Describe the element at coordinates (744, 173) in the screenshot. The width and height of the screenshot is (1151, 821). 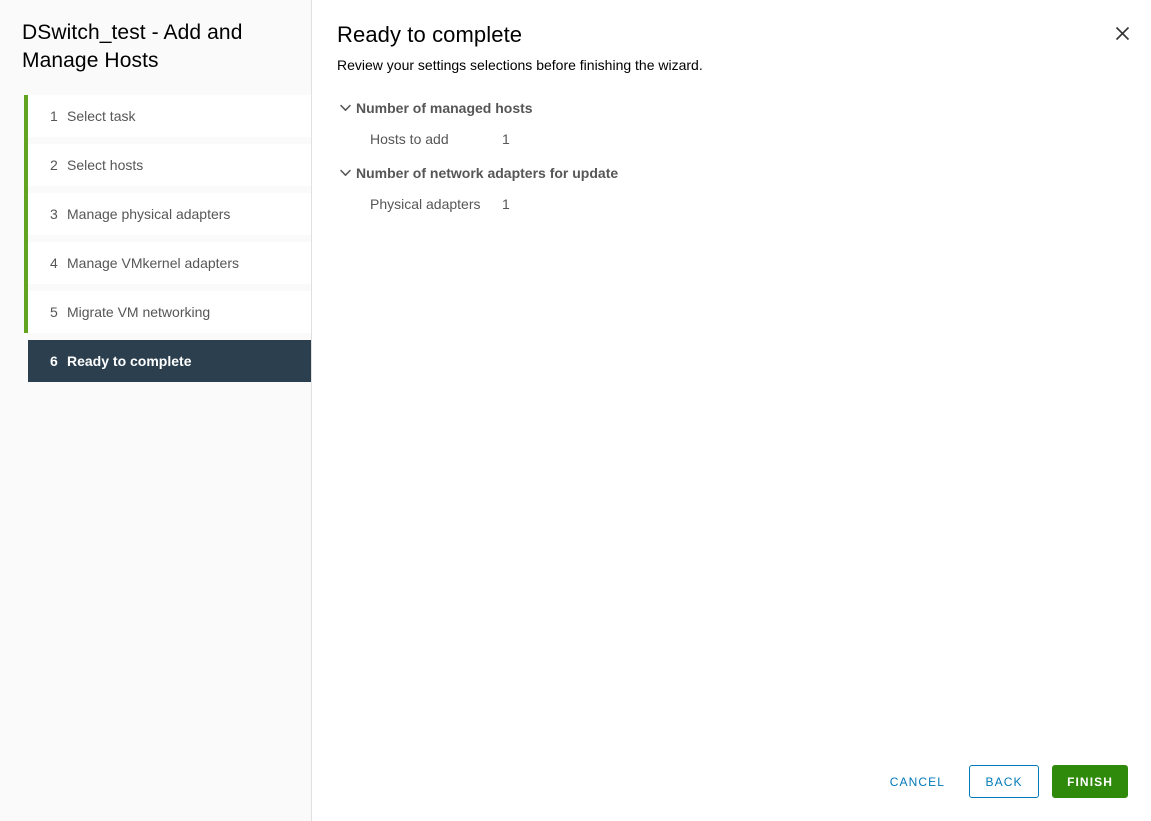
I see `summary-group-header: Number of network adapters for update` at that location.